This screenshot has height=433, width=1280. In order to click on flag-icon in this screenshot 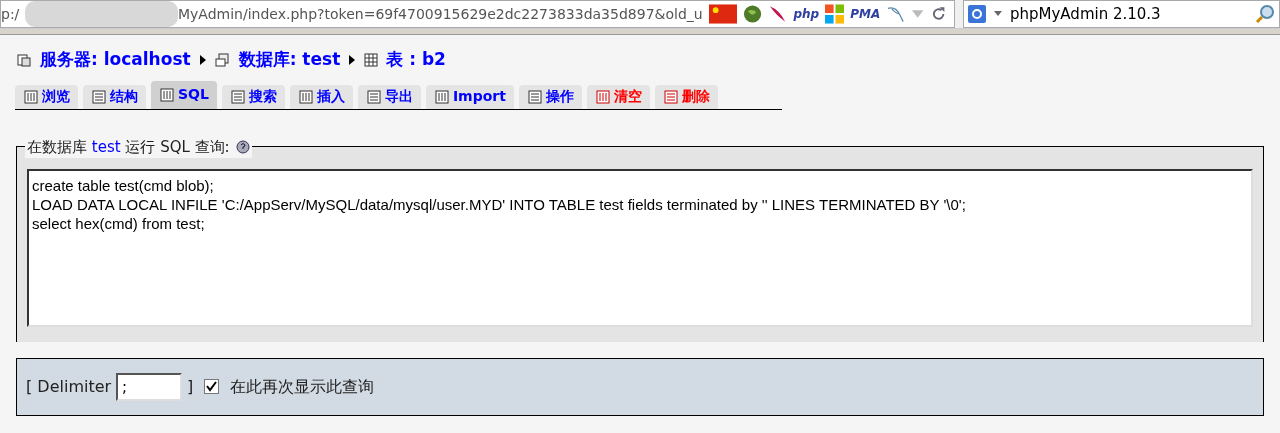, I will do `click(723, 14)`.